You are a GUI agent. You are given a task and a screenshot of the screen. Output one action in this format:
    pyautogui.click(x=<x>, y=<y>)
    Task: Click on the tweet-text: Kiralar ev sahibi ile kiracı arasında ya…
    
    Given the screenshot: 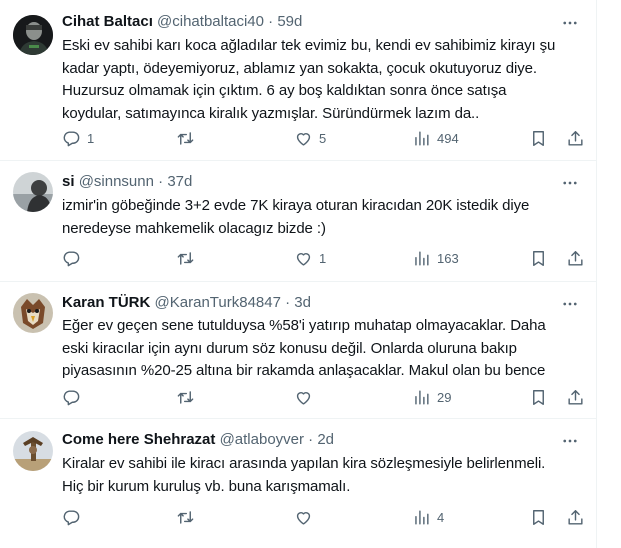 What is the action you would take?
    pyautogui.click(x=322, y=475)
    